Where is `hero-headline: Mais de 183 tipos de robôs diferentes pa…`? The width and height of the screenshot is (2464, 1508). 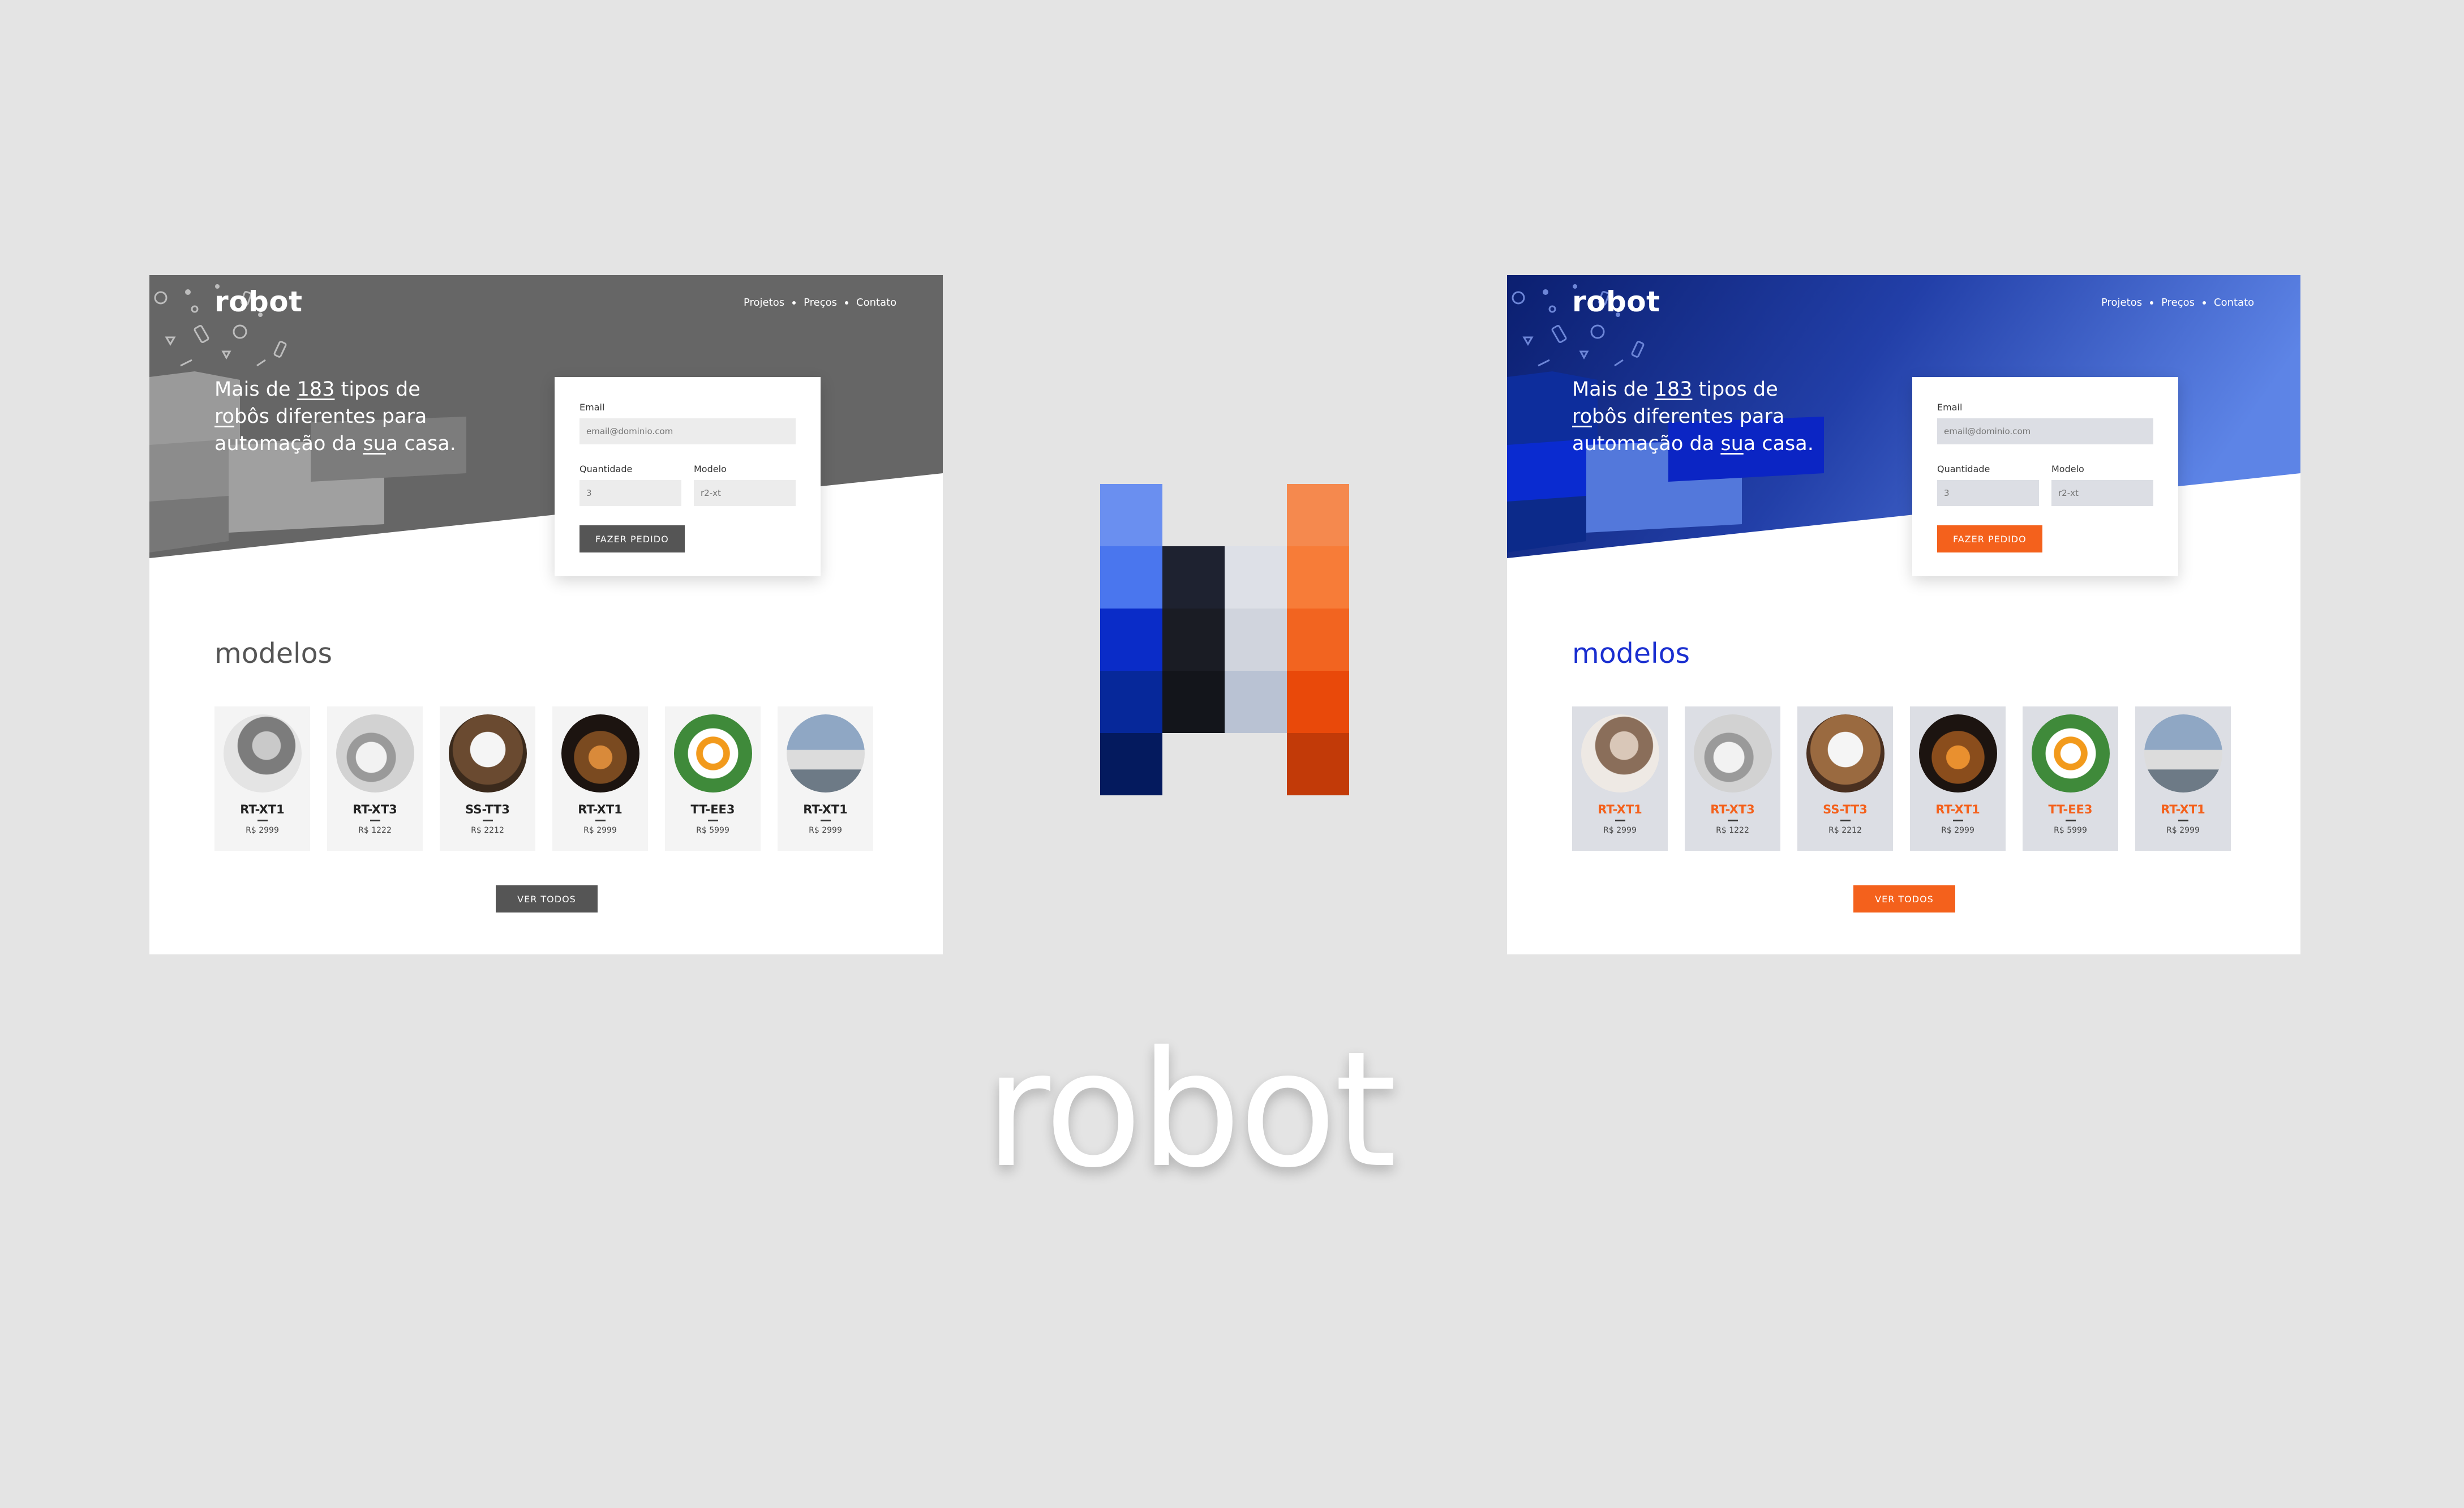 hero-headline: Mais de 183 tipos de robôs diferentes pa… is located at coordinates (347, 416).